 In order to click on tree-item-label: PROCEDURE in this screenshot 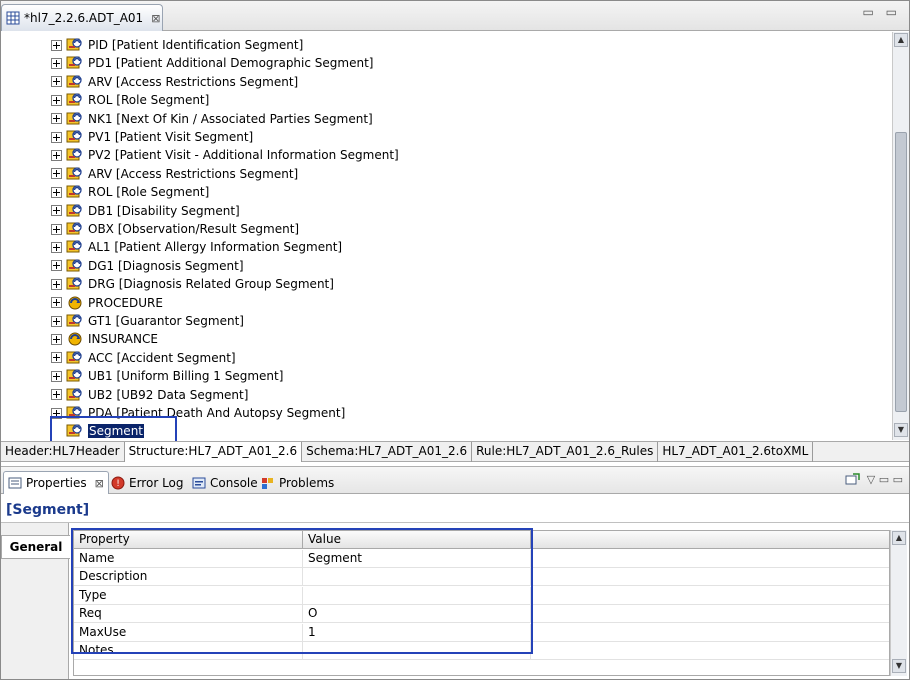, I will do `click(125, 302)`.